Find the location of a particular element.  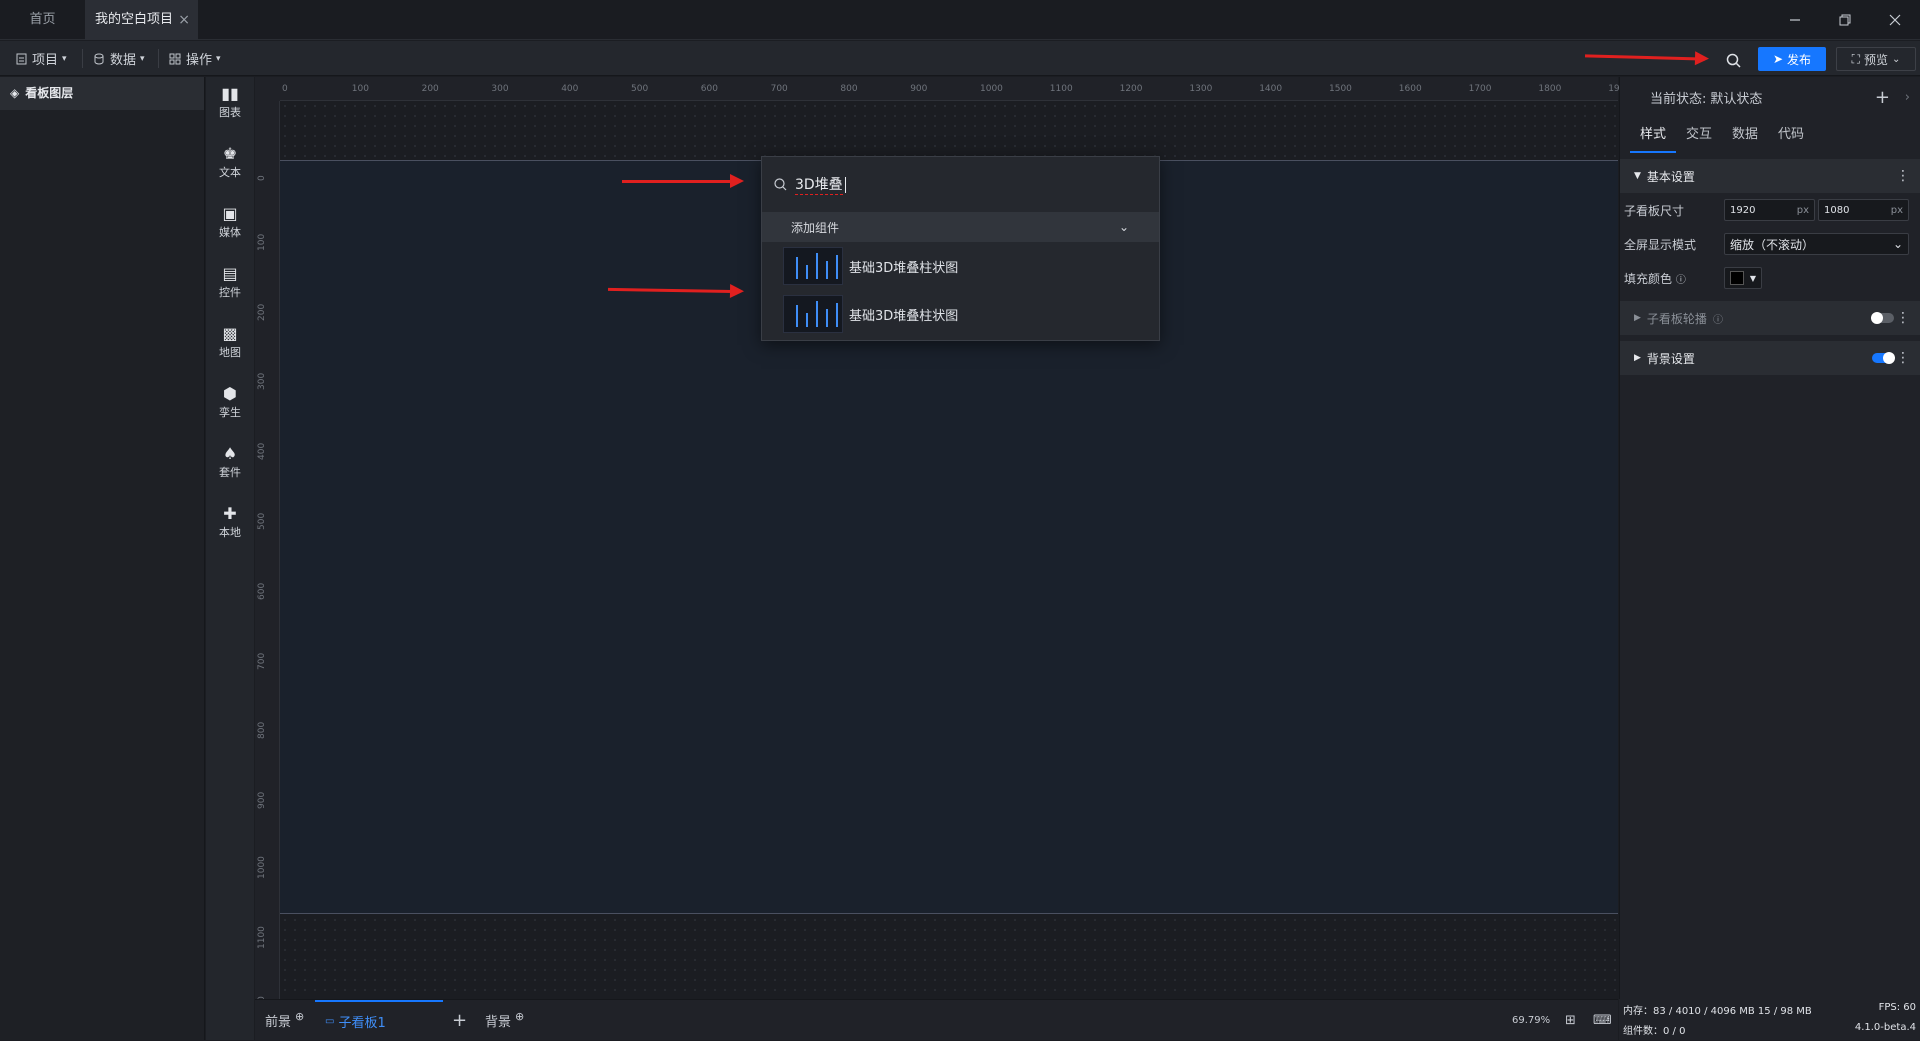

rail-item-text: ♚ 文本 is located at coordinates (230, 163).